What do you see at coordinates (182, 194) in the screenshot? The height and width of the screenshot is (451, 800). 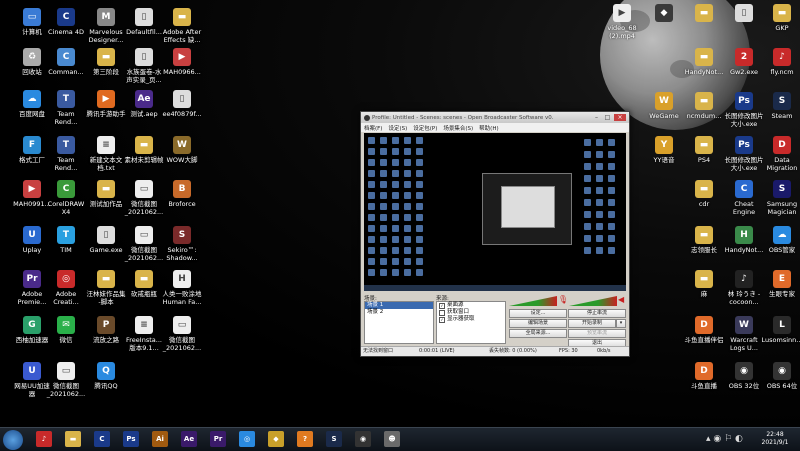 I see `desktop-icon: B Broforce` at bounding box center [182, 194].